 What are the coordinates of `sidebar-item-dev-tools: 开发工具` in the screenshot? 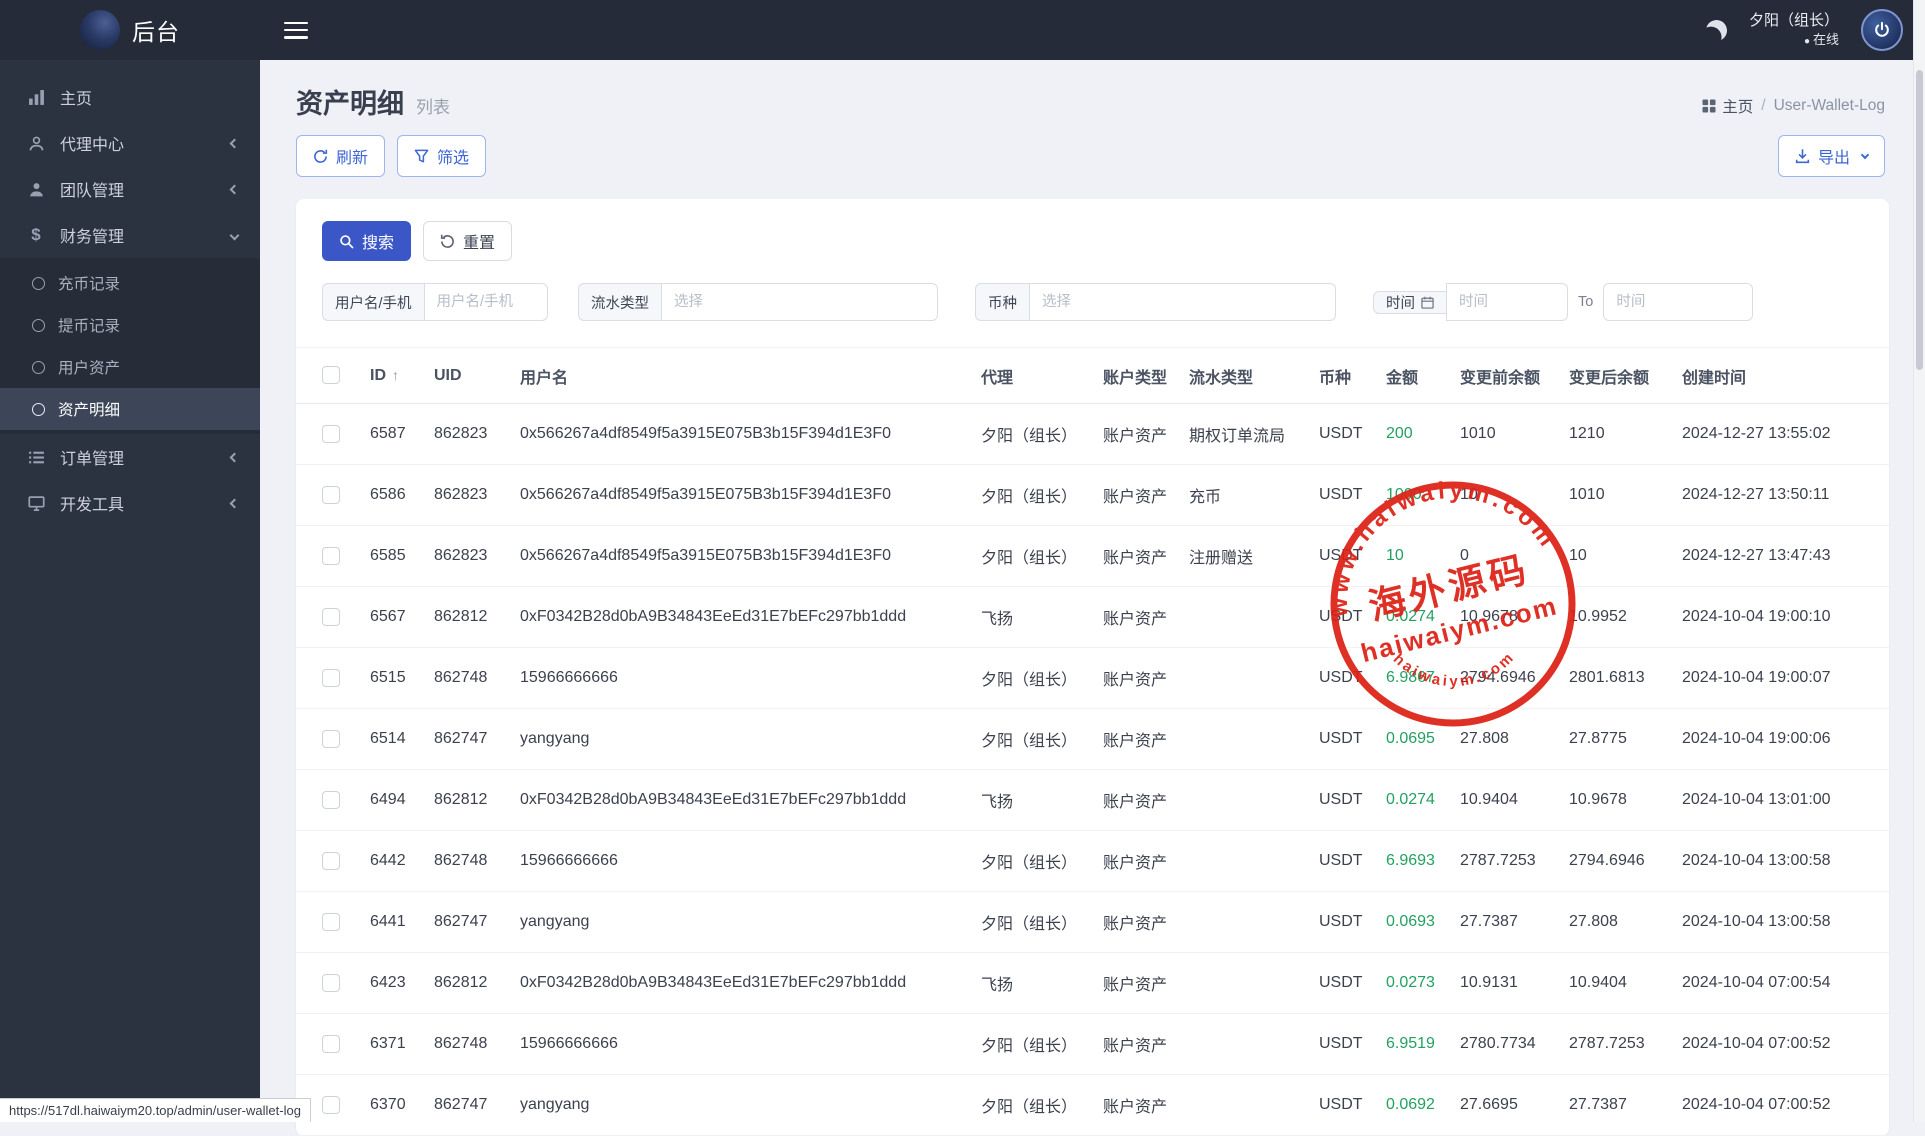 It's located at (130, 503).